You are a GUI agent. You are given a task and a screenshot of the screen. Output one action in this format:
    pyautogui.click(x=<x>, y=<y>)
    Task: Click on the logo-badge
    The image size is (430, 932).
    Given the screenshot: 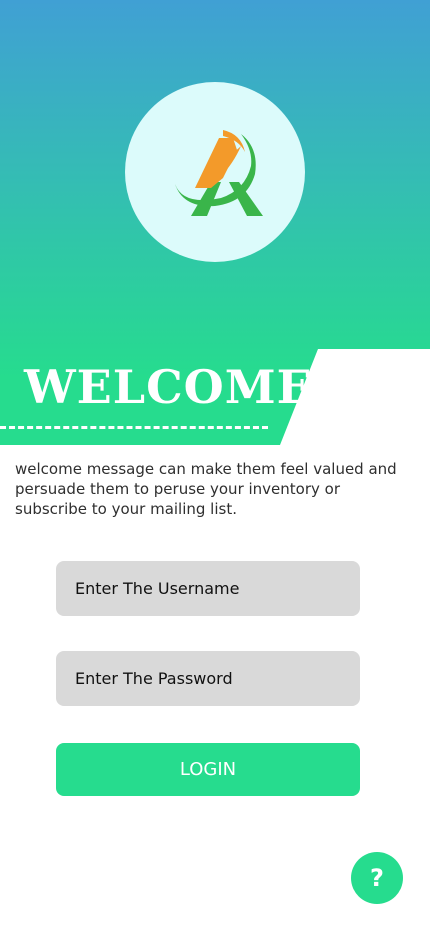 What is the action you would take?
    pyautogui.click(x=215, y=172)
    